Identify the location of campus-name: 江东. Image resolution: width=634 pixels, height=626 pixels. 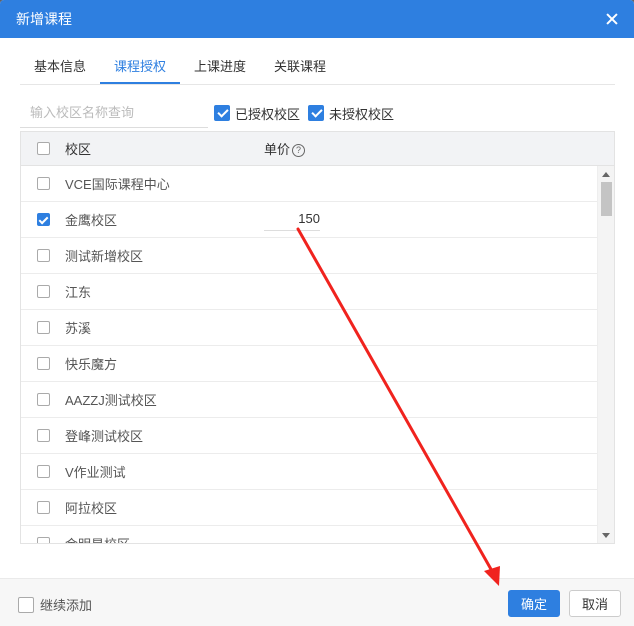
(78, 292).